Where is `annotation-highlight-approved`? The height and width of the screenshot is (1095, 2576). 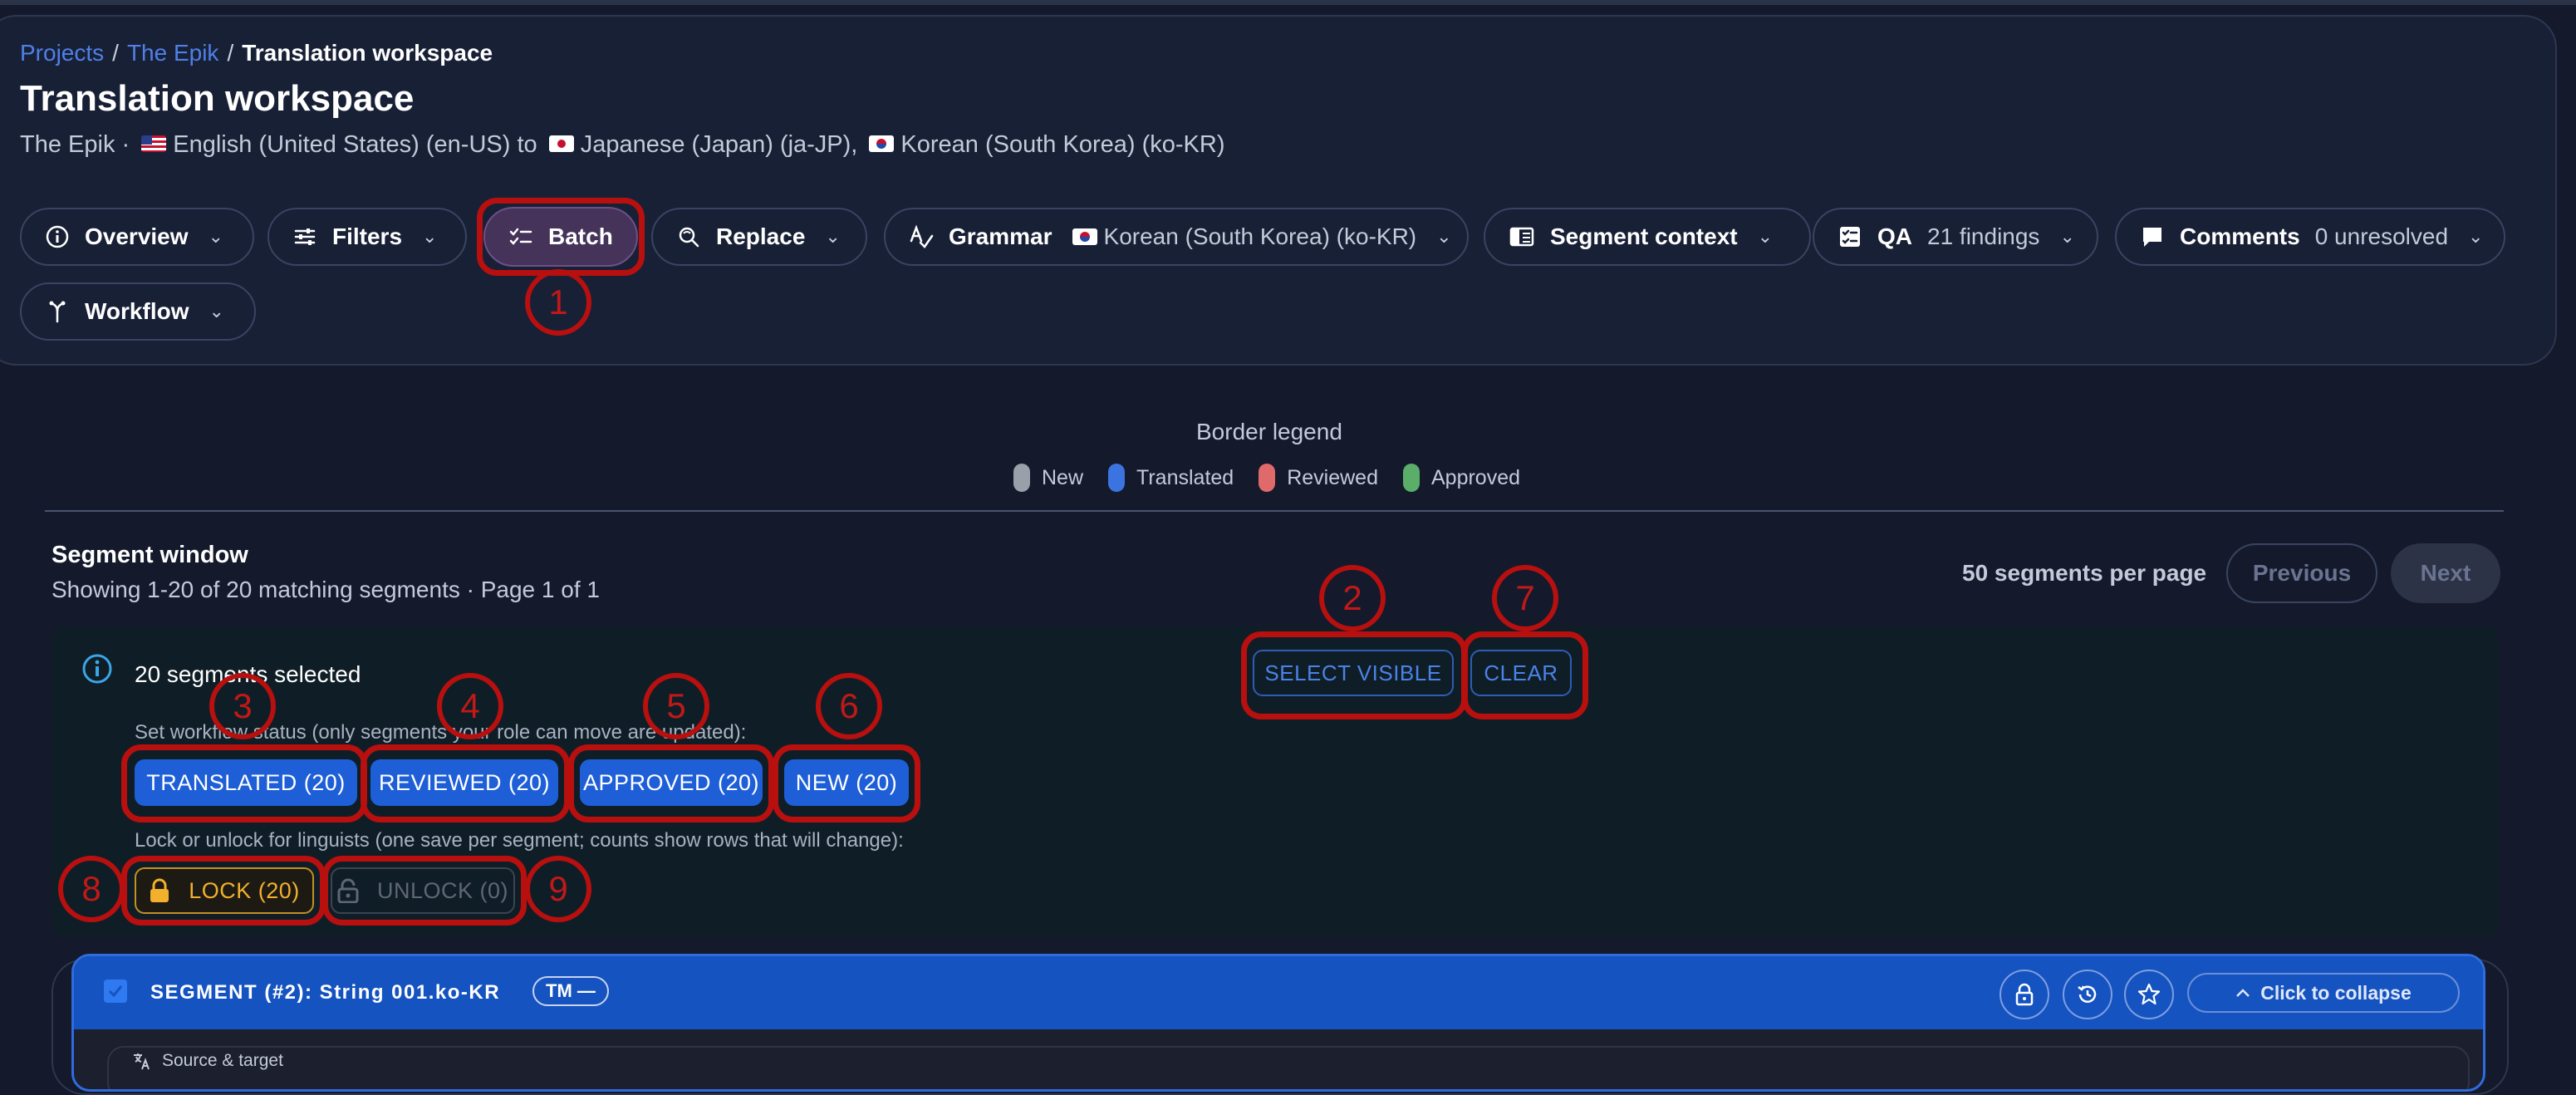 annotation-highlight-approved is located at coordinates (671, 783).